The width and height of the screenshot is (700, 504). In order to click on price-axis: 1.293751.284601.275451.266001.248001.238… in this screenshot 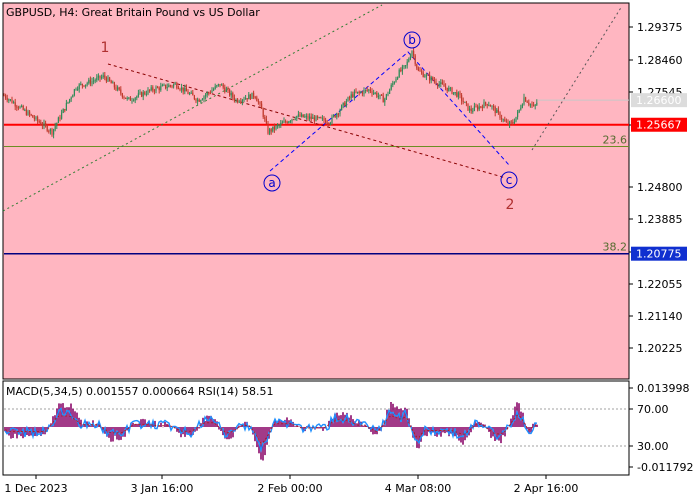, I will do `click(656, 188)`.